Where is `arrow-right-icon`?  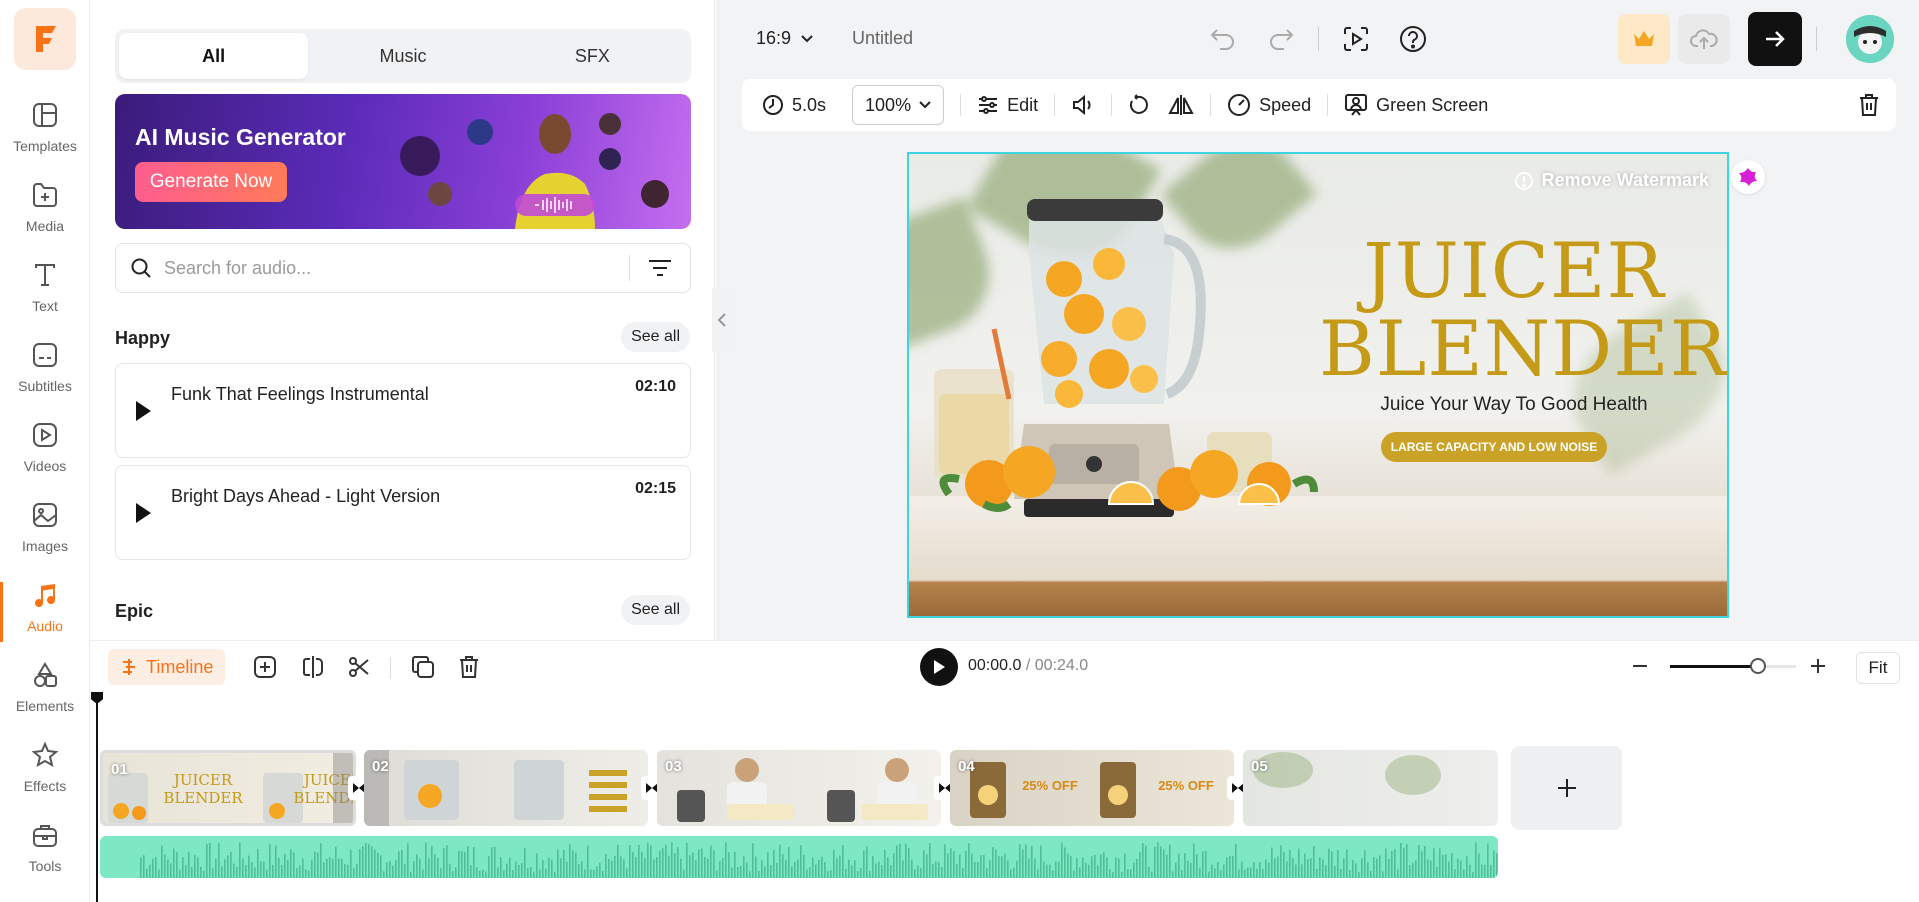 arrow-right-icon is located at coordinates (1775, 39).